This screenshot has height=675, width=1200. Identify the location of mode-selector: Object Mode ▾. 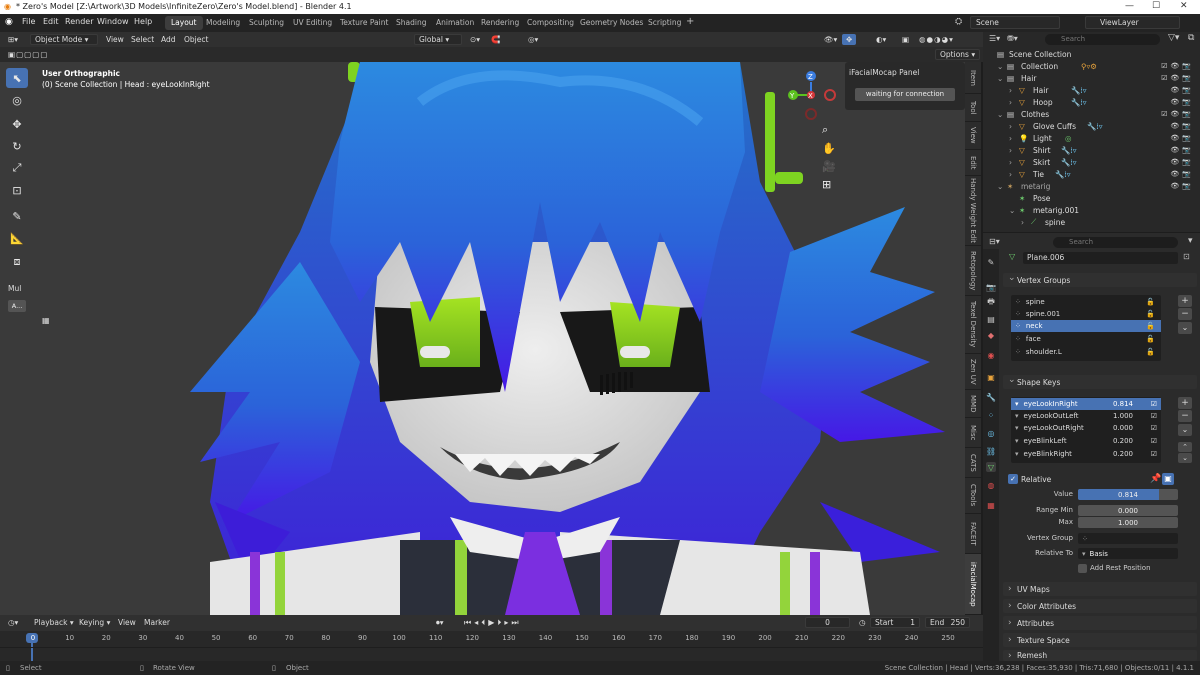
(64, 39).